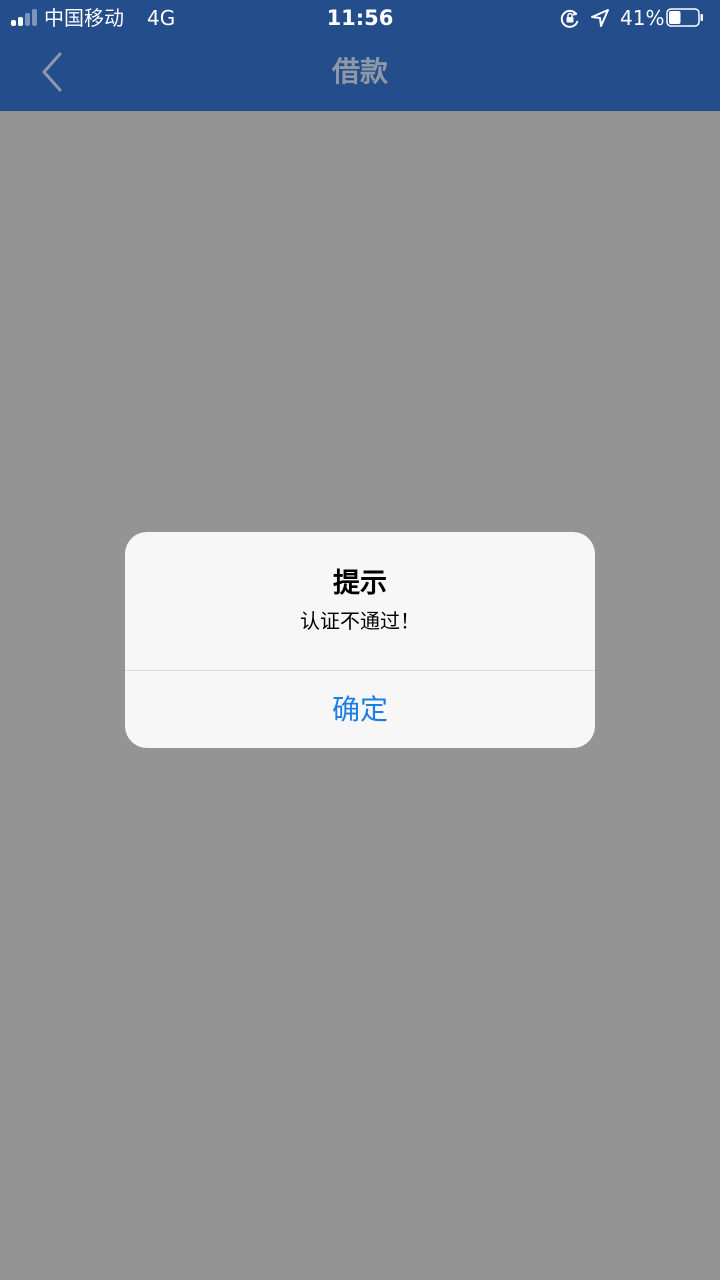 The height and width of the screenshot is (1280, 720). I want to click on carrier-name: 中国移动, so click(84, 18).